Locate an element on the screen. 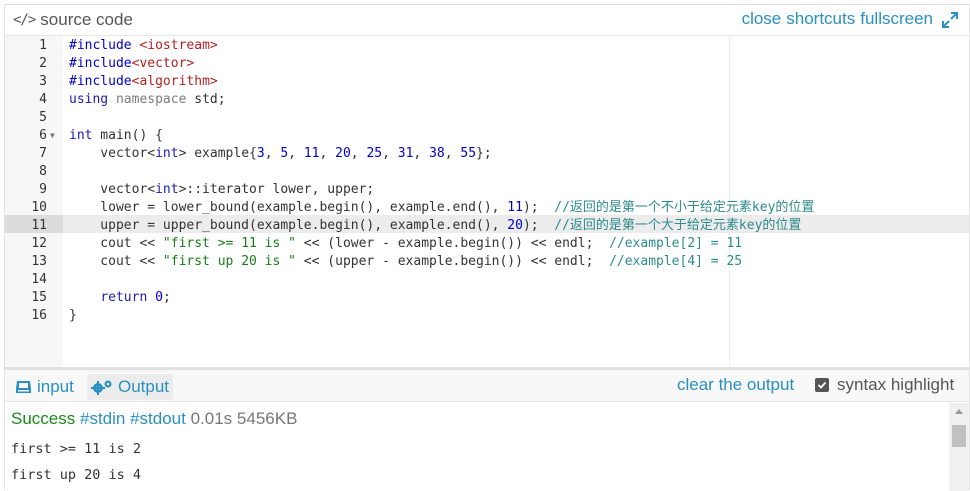 This screenshot has height=491, width=970. checkbox-icon is located at coordinates (822, 385).